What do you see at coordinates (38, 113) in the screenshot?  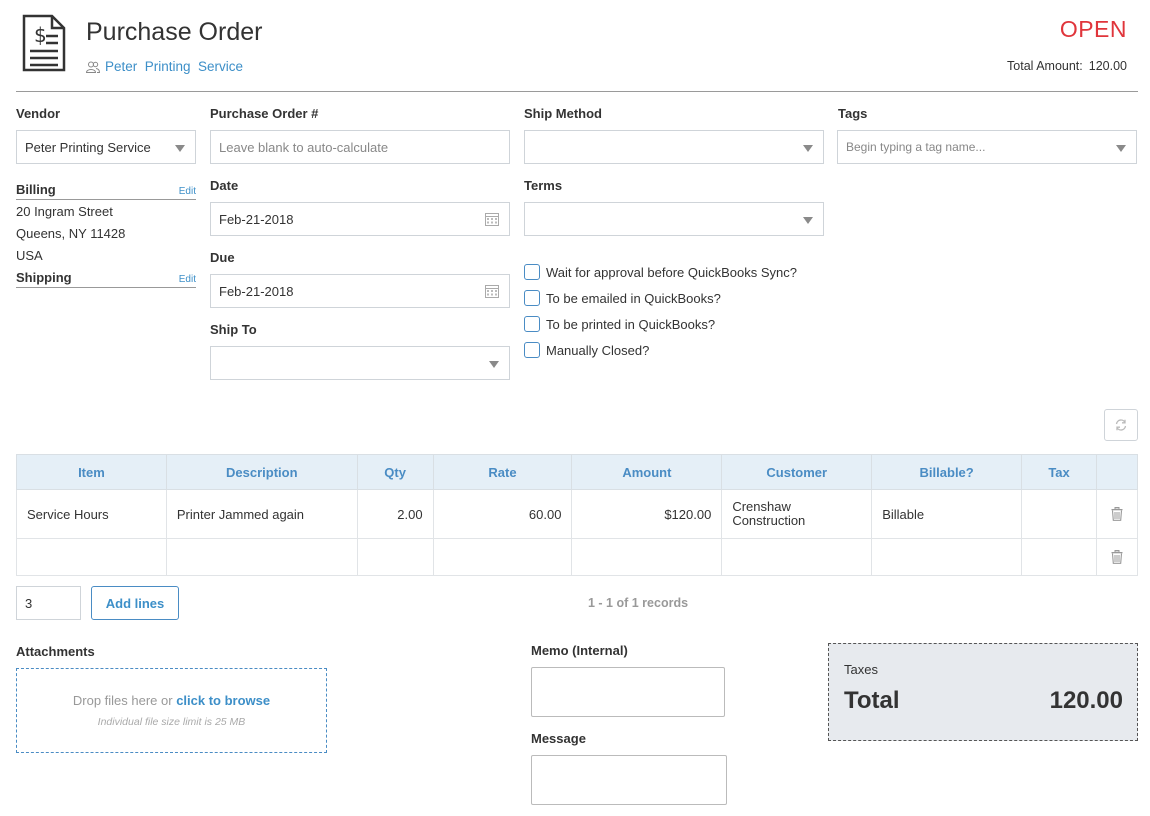 I see `vendor-label: Vendor` at bounding box center [38, 113].